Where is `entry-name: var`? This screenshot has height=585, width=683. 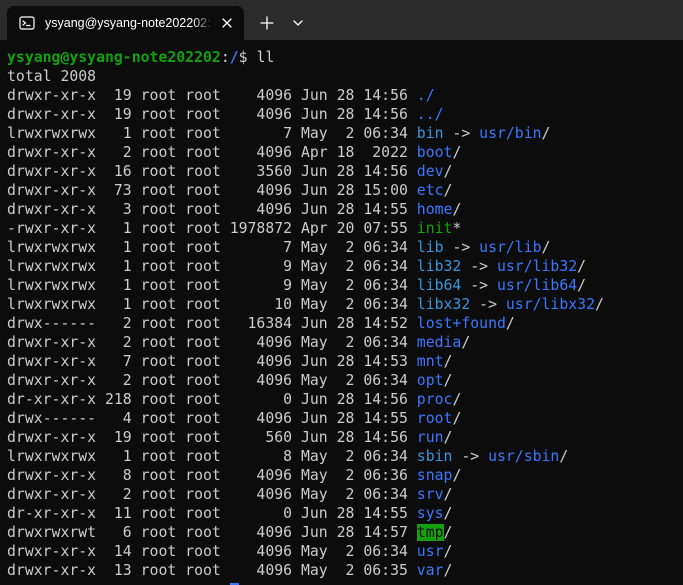 entry-name: var is located at coordinates (430, 570).